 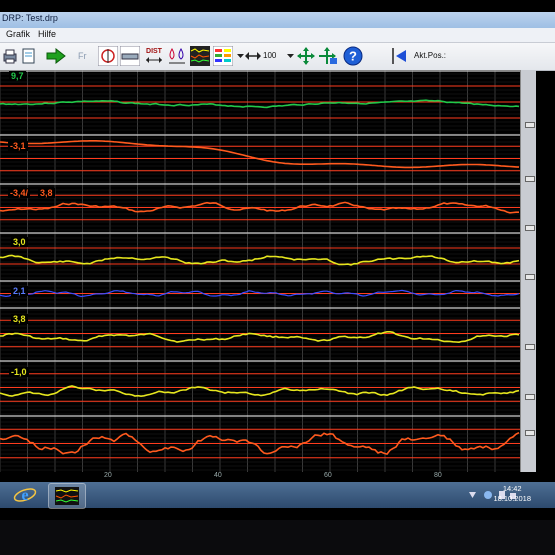 I want to click on distance-button: DIST, so click(x=154, y=56).